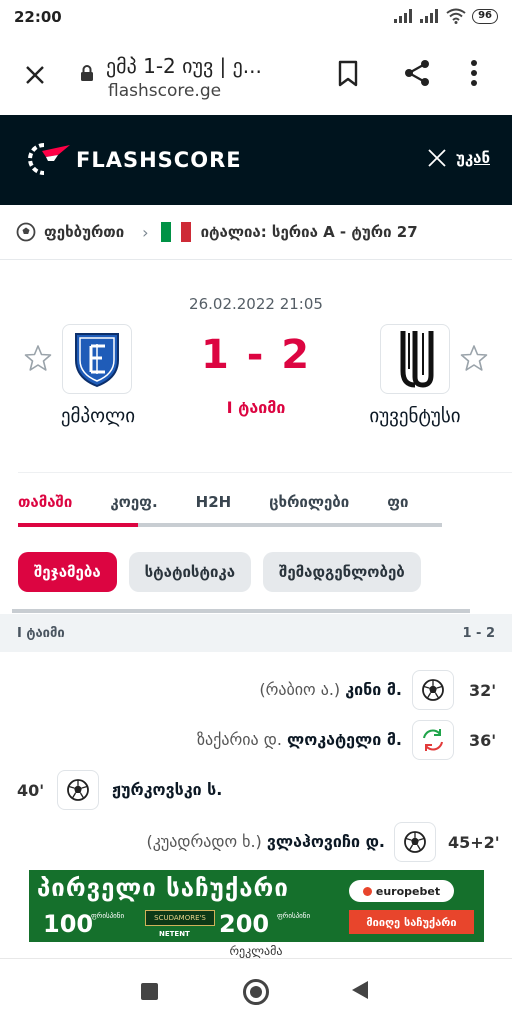 Image resolution: width=512 pixels, height=1024 pixels. I want to click on site-header: FLASHSCORE უკან, so click(256, 160).